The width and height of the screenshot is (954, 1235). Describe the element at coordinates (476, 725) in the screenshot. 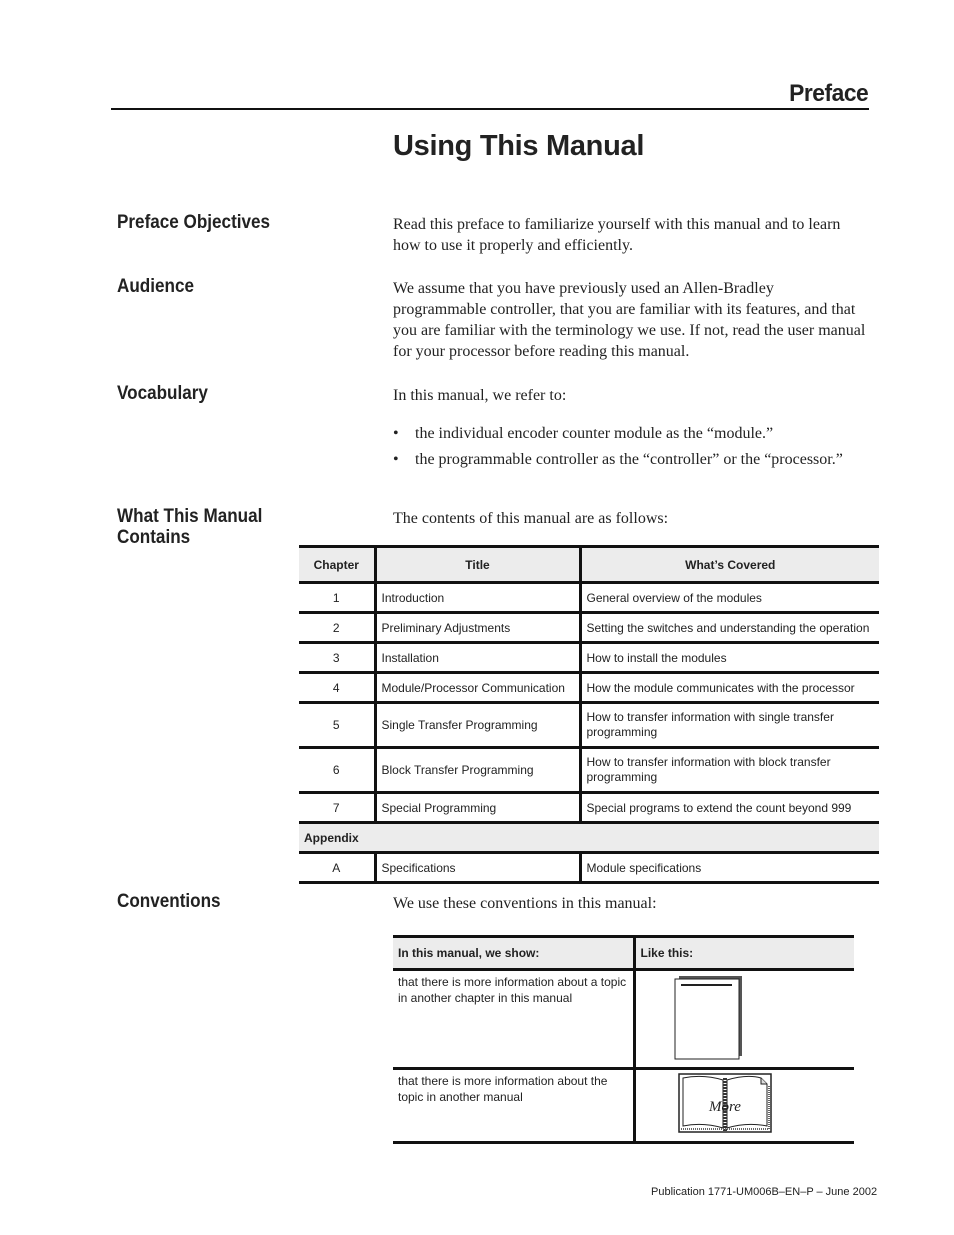

I see `chapter-title: Single Transfer Programming` at that location.